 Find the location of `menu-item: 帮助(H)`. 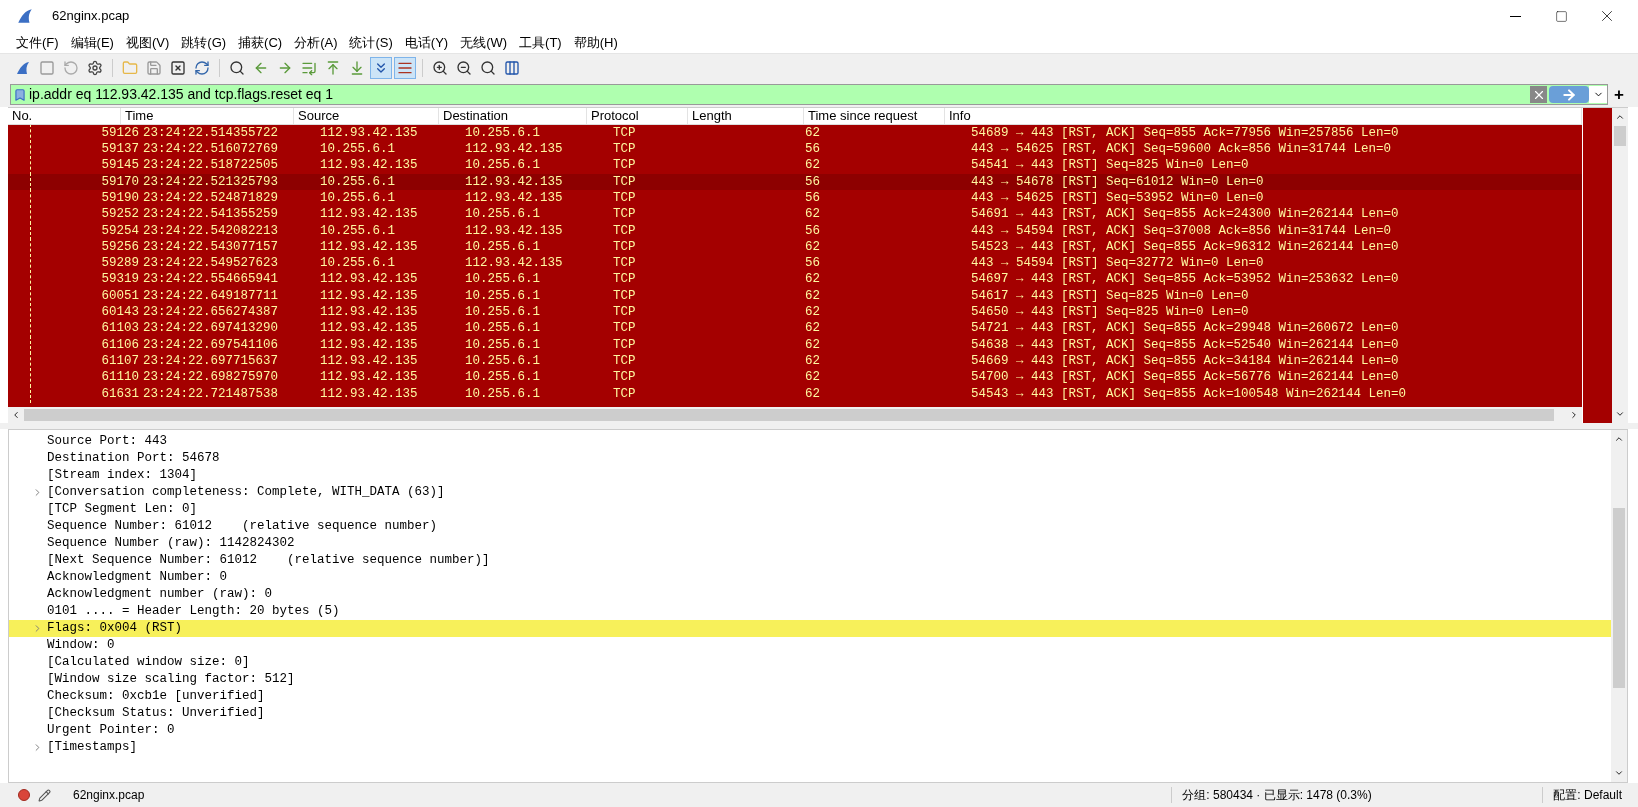

menu-item: 帮助(H) is located at coordinates (595, 42).